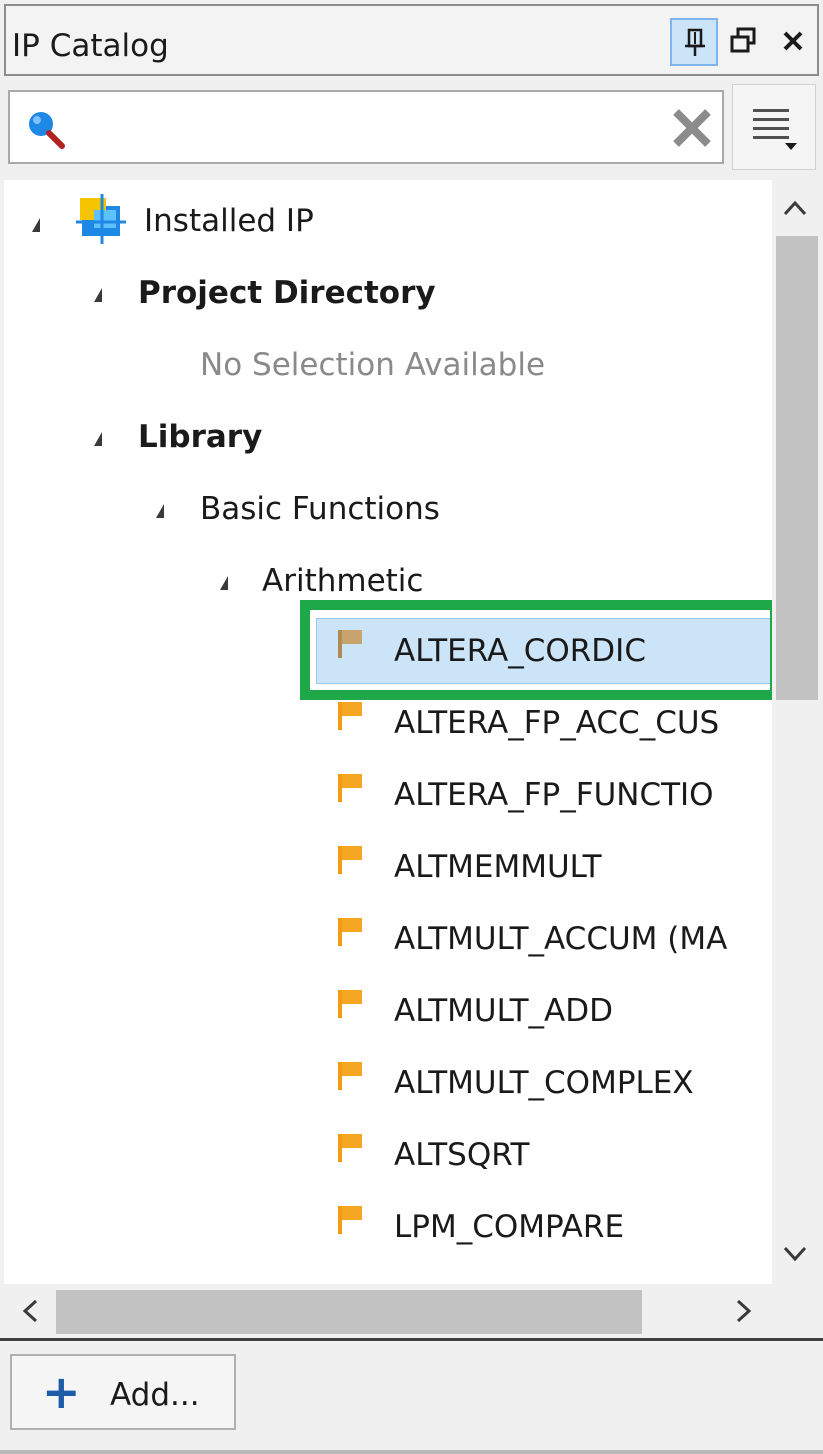 The height and width of the screenshot is (1454, 823). I want to click on ip-item-altera-fp-functions: ALTERA_FP_FUNCTIO, so click(388, 795).